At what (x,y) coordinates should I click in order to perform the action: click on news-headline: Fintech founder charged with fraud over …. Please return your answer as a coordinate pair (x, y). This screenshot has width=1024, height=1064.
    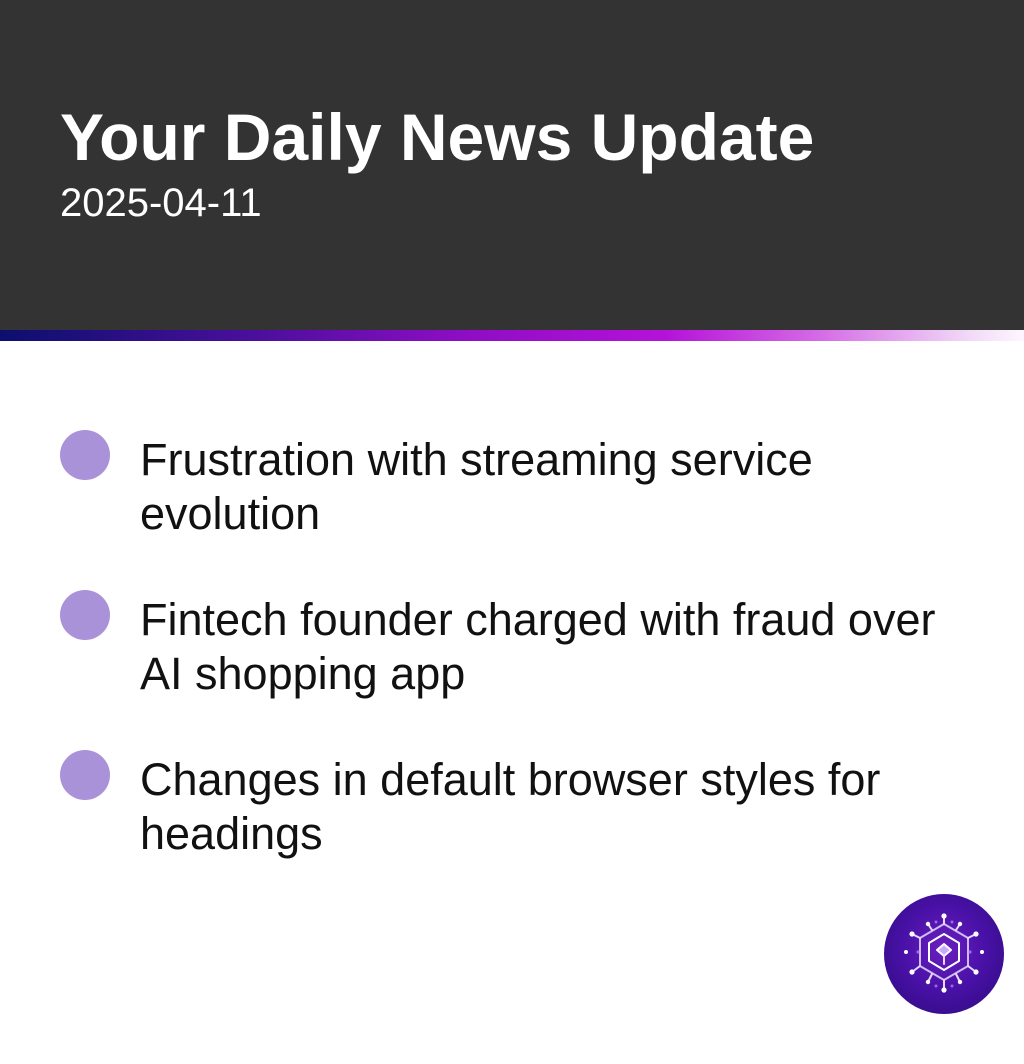
    Looking at the image, I should click on (538, 646).